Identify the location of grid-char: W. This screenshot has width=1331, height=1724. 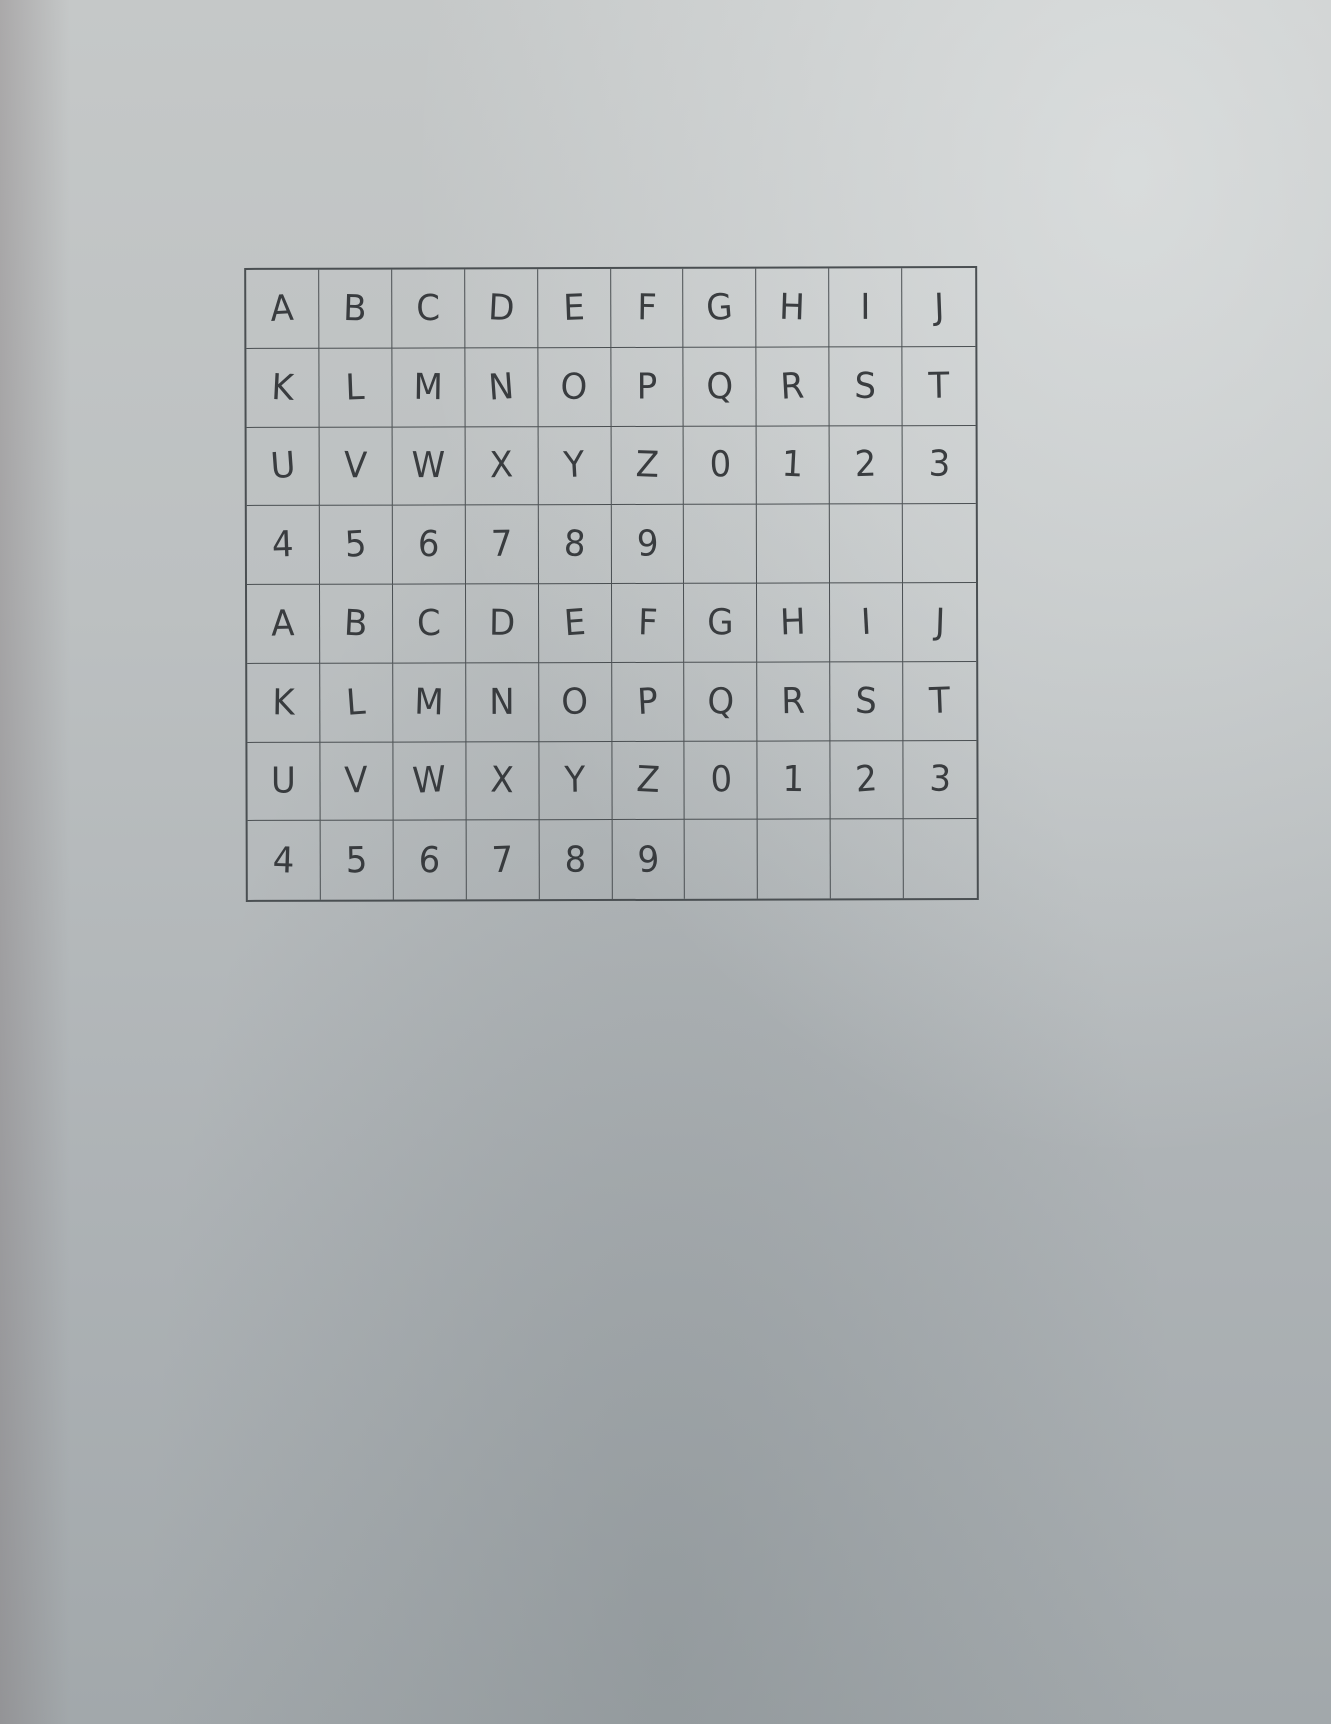
(428, 465).